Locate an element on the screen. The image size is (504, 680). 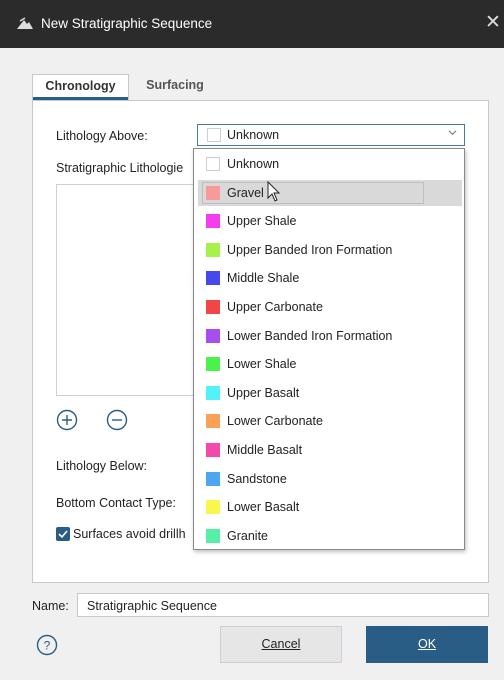
ok-button: OK is located at coordinates (427, 644).